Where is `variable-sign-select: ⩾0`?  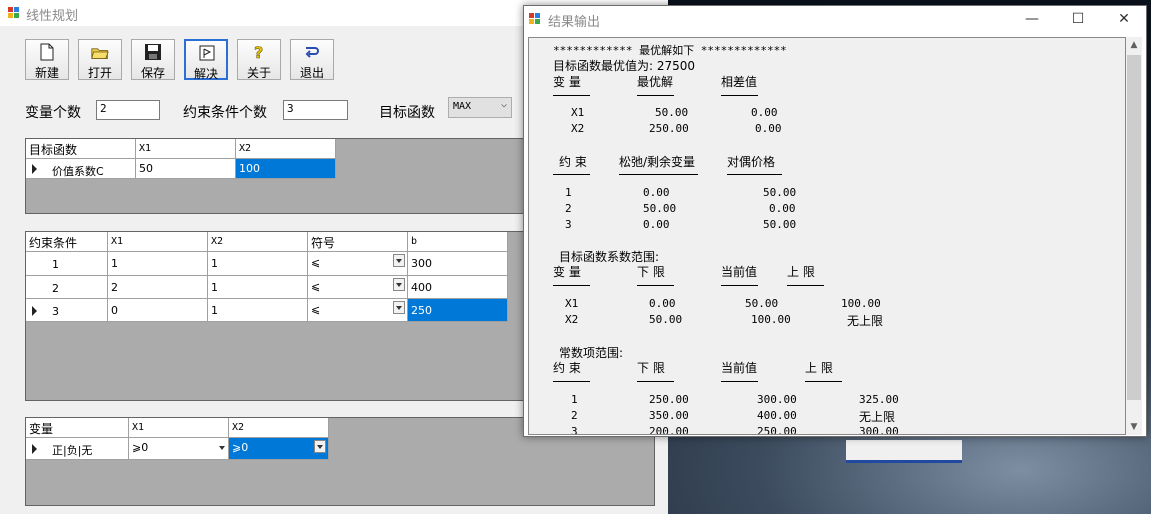 variable-sign-select: ⩾0 is located at coordinates (179, 449).